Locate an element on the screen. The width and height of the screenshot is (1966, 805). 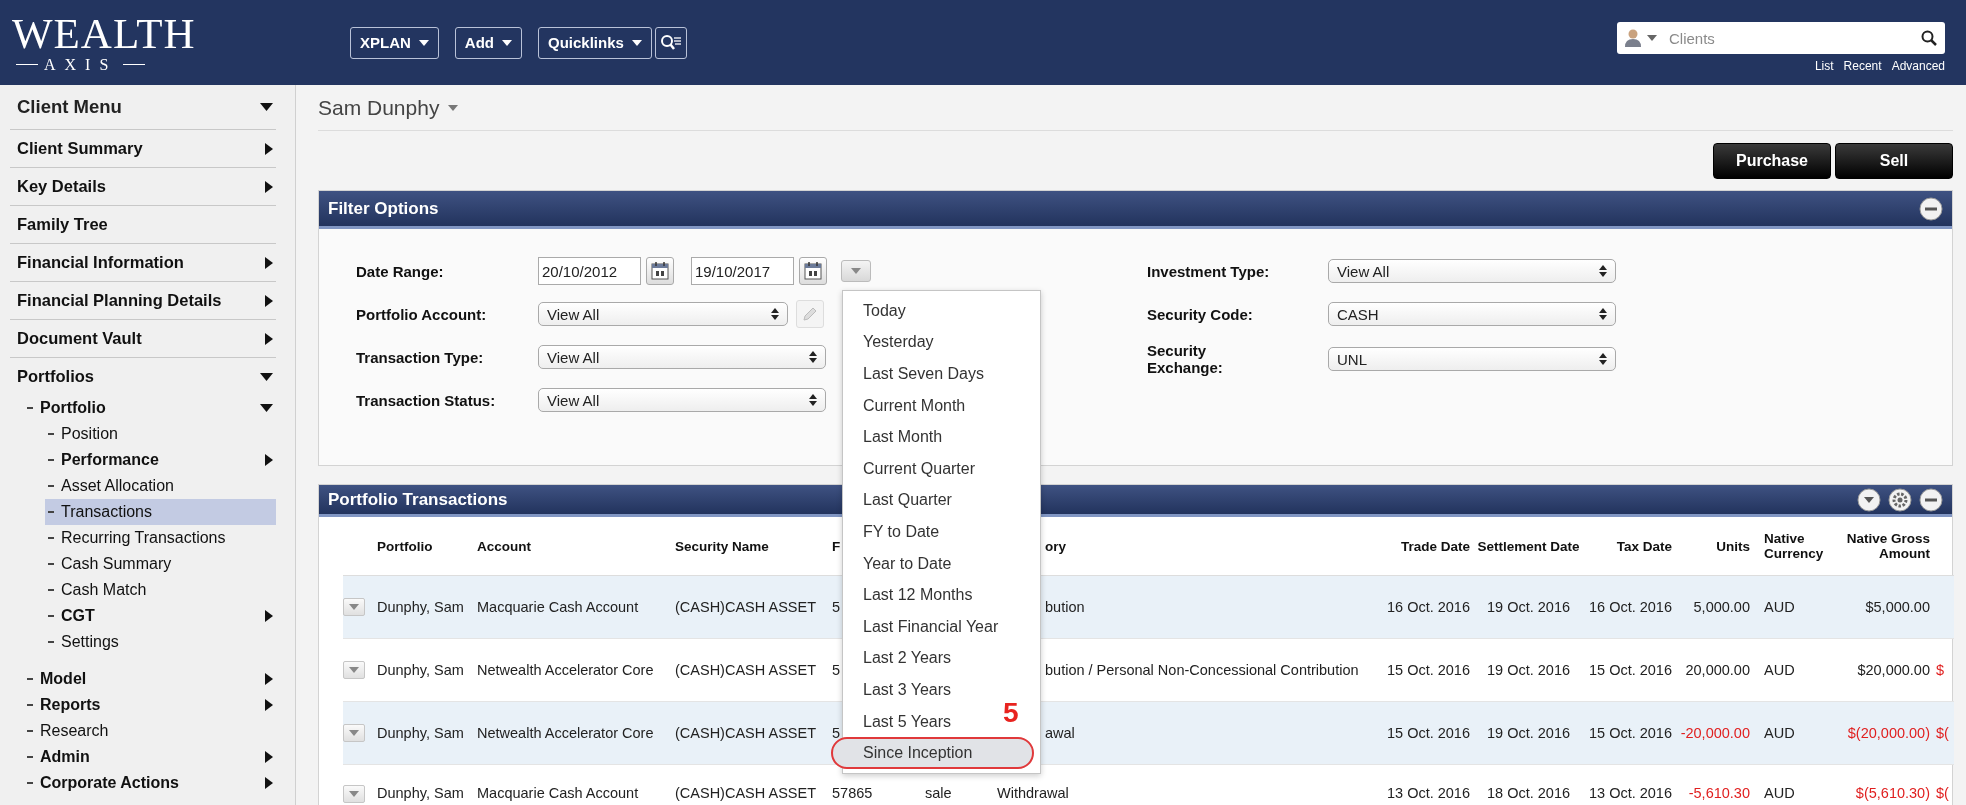
column-header: Account is located at coordinates (504, 546).